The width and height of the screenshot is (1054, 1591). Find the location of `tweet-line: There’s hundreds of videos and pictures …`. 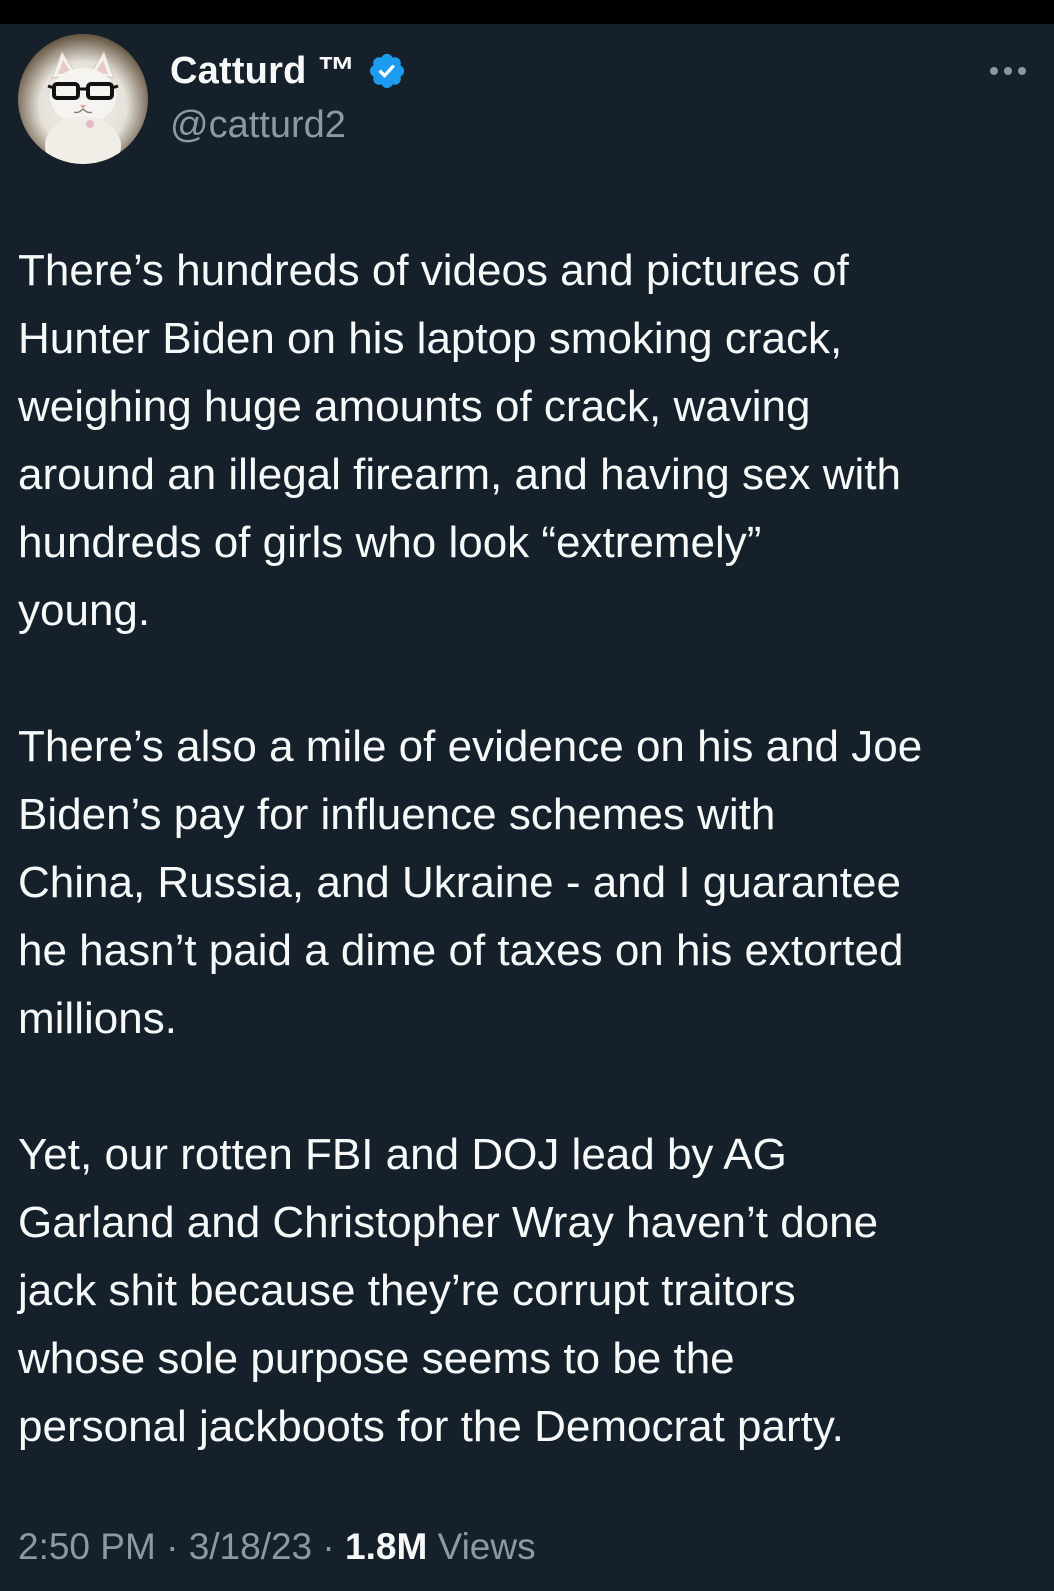

tweet-line: There’s hundreds of videos and pictures … is located at coordinates (433, 270).